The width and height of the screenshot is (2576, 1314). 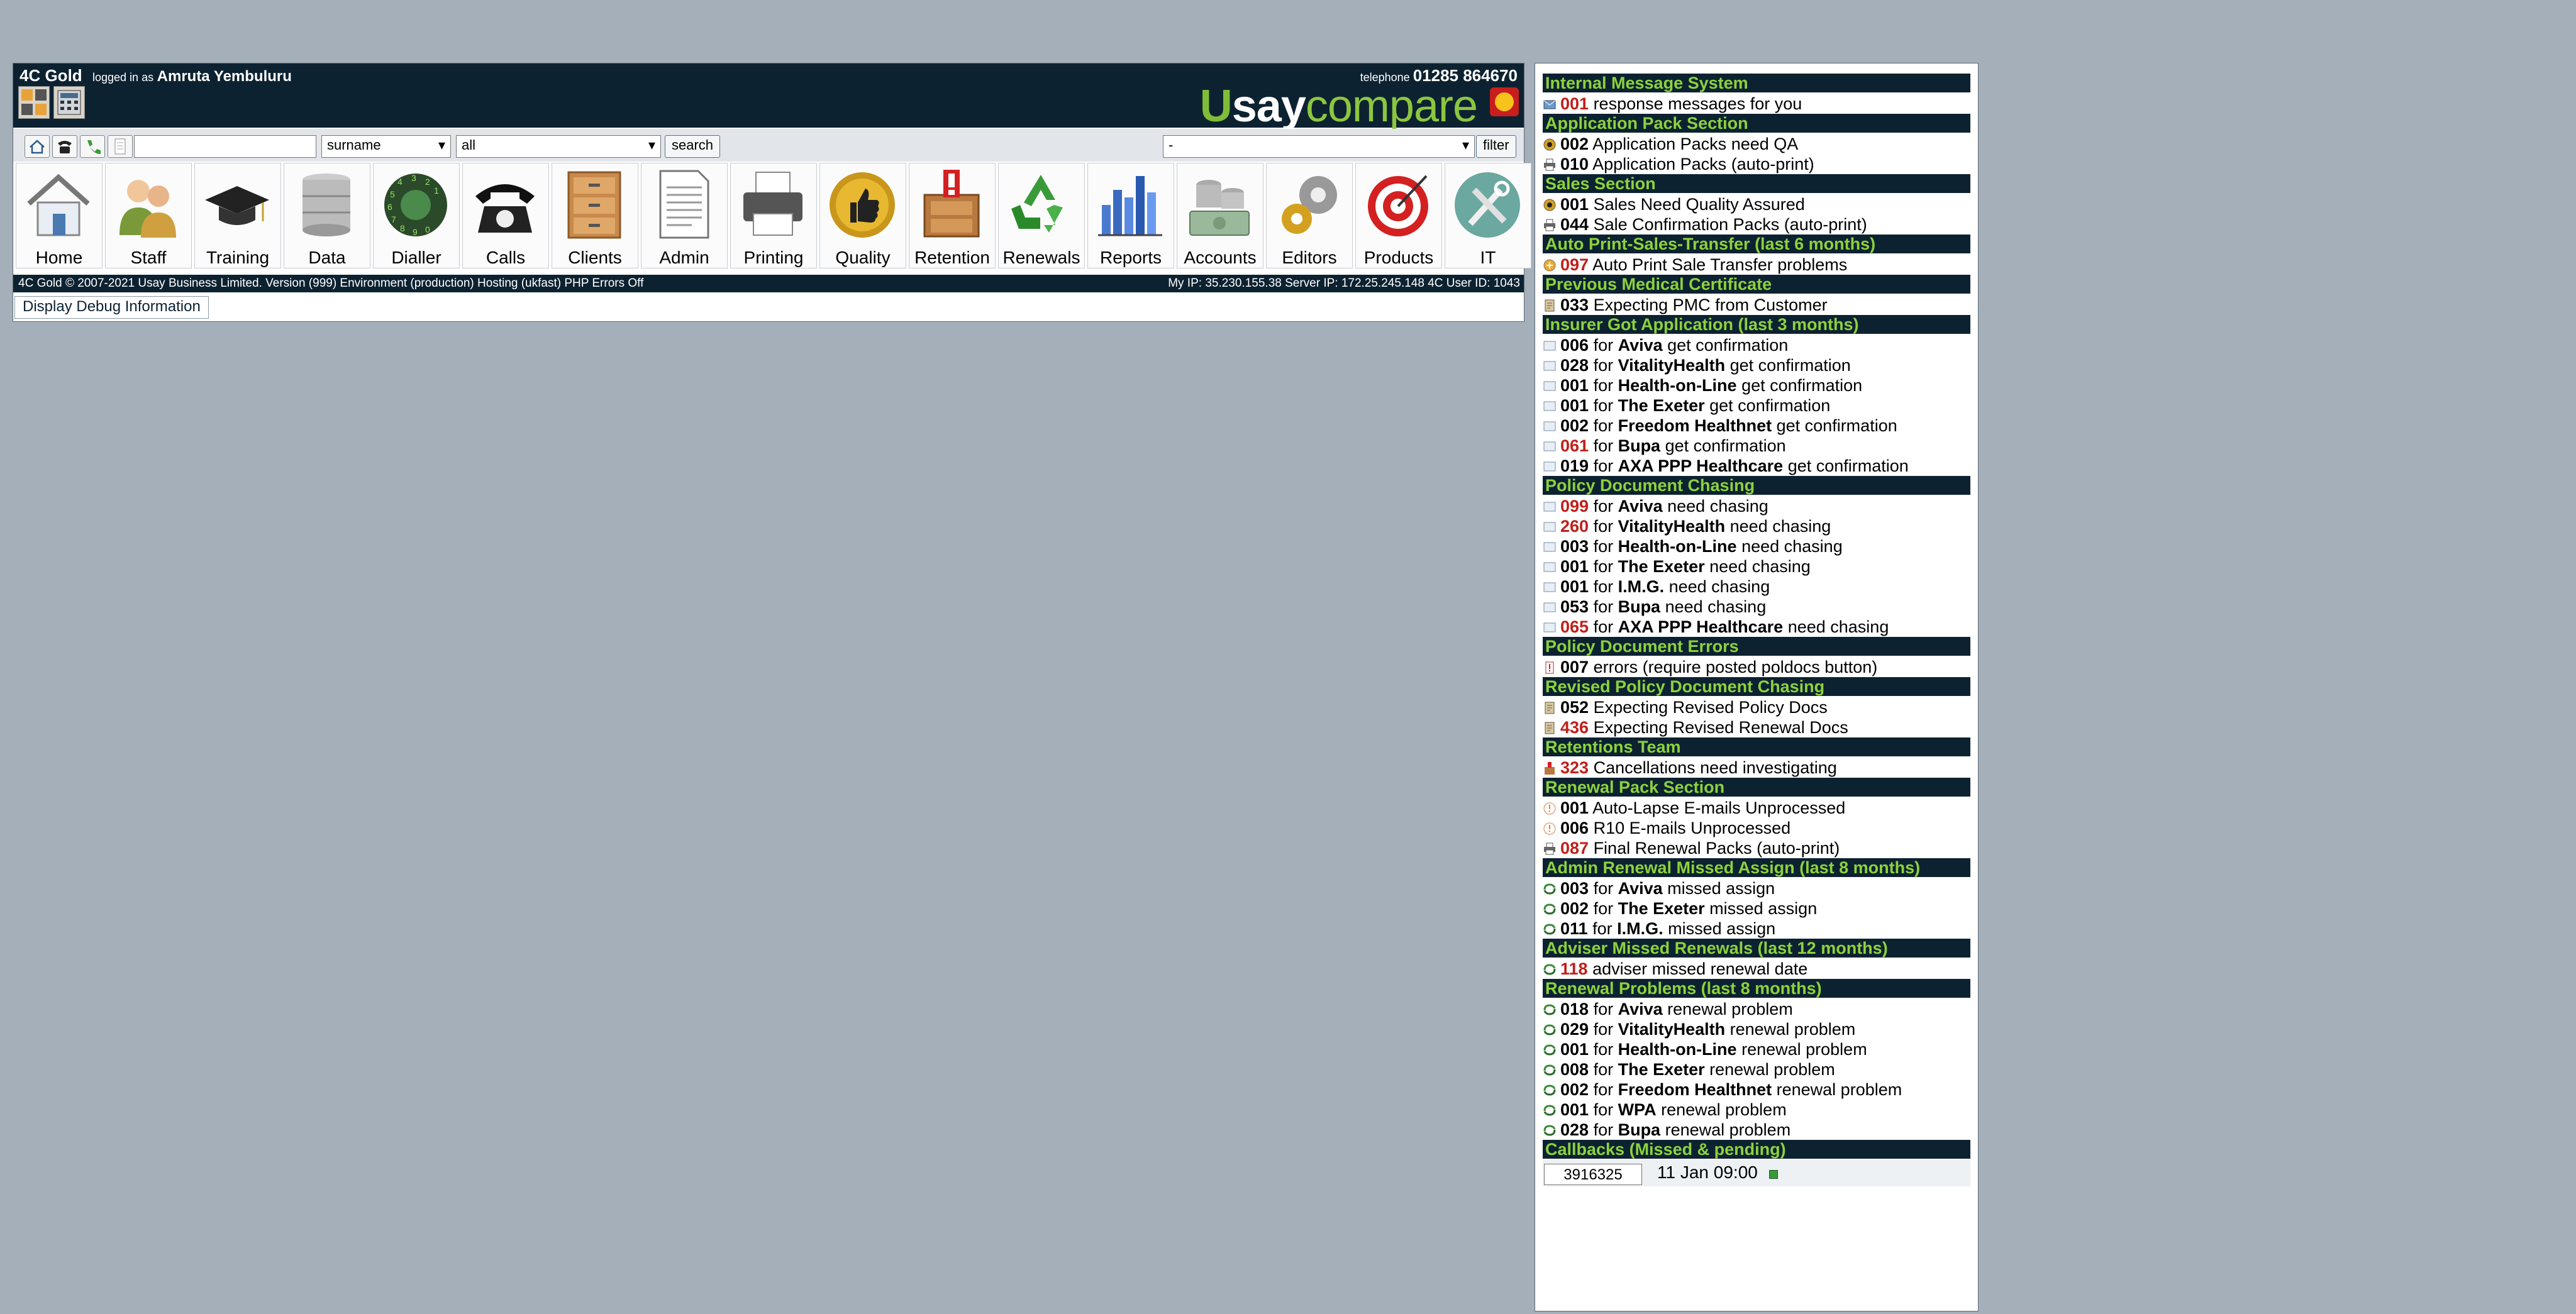 What do you see at coordinates (111, 307) in the screenshot?
I see `display-debug-button: Display Debug Information` at bounding box center [111, 307].